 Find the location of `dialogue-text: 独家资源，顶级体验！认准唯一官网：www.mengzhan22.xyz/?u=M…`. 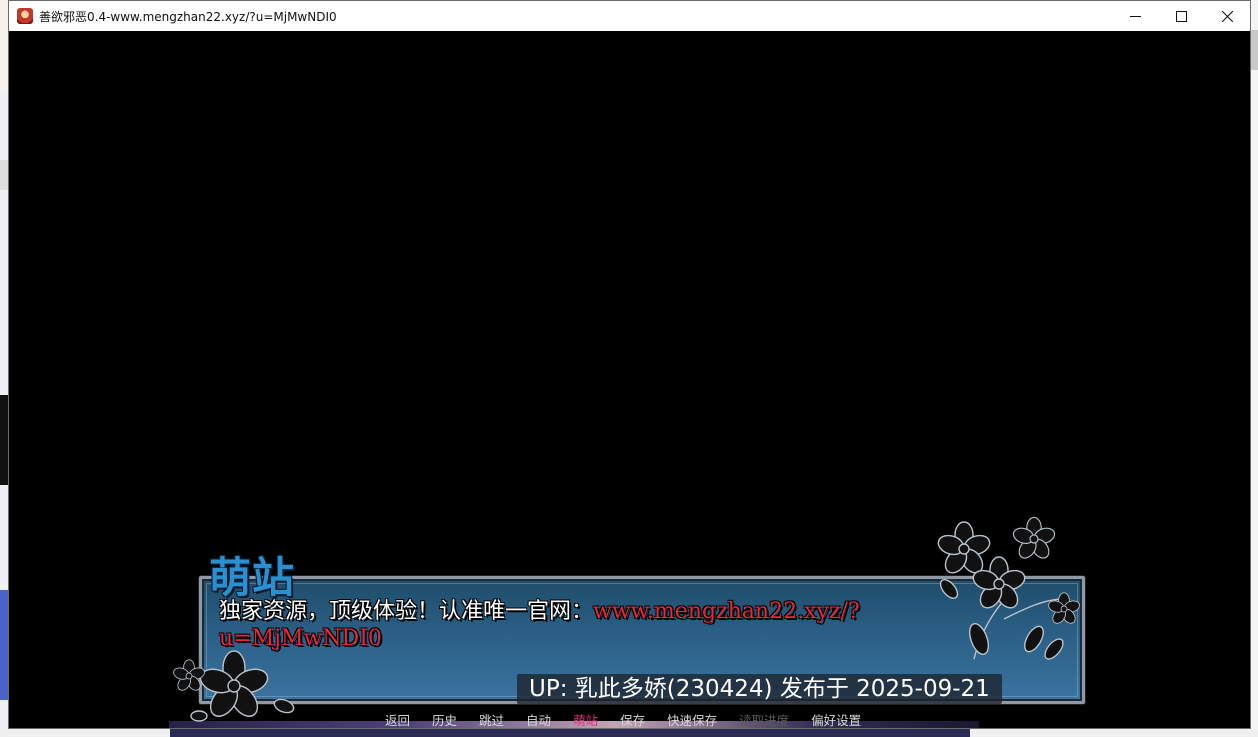

dialogue-text: 独家资源，顶级体验！认准唯一官网：www.mengzhan22.xyz/?u=M… is located at coordinates (559, 625).